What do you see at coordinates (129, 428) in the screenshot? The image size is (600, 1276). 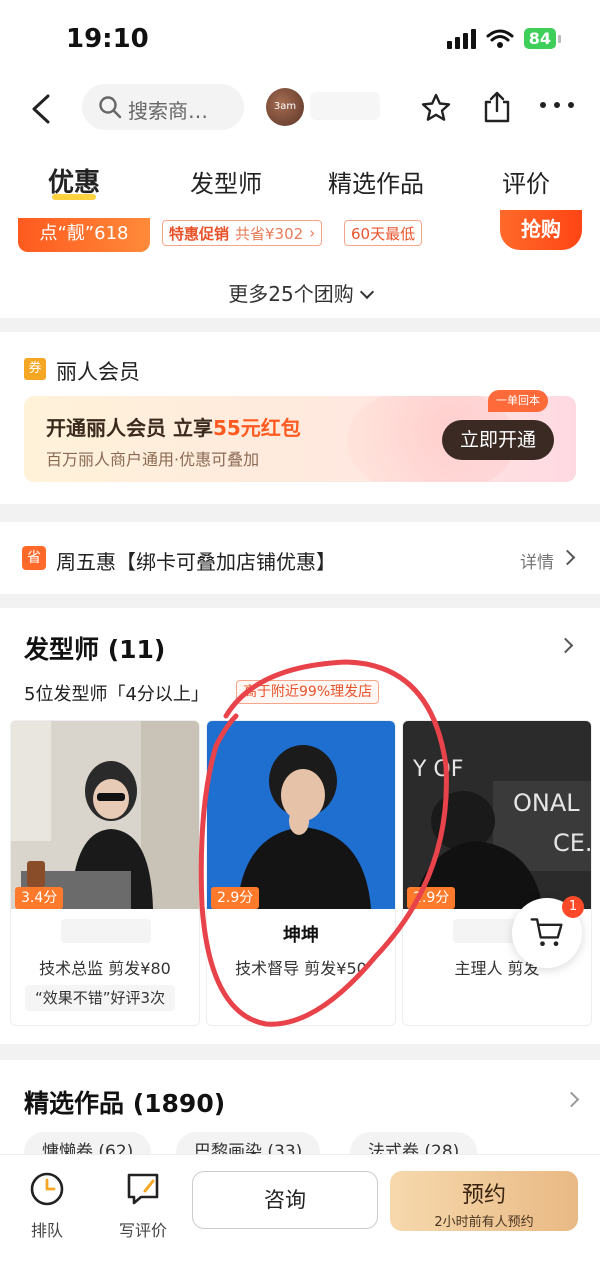 I see `member-offer-prefix: 开通丽人会员 立享` at bounding box center [129, 428].